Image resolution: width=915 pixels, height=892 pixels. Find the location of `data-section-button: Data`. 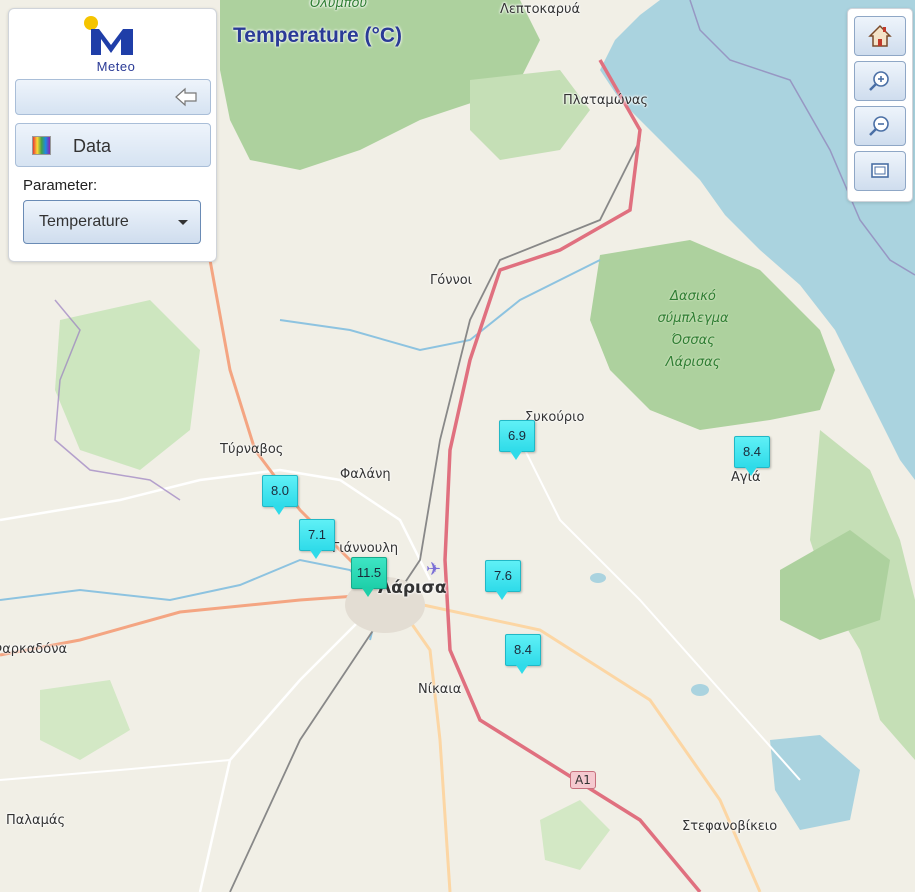

data-section-button: Data is located at coordinates (113, 145).